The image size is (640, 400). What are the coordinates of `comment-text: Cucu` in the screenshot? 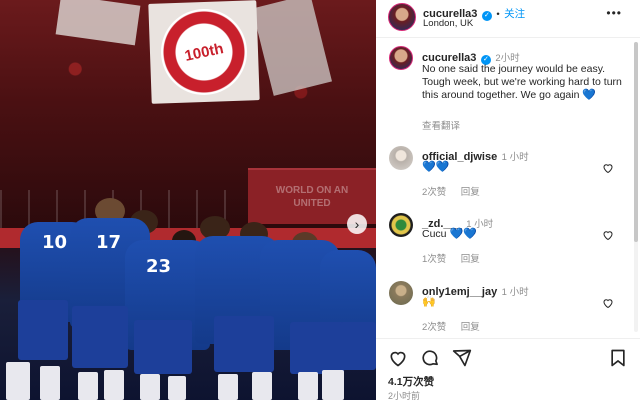 It's located at (434, 234).